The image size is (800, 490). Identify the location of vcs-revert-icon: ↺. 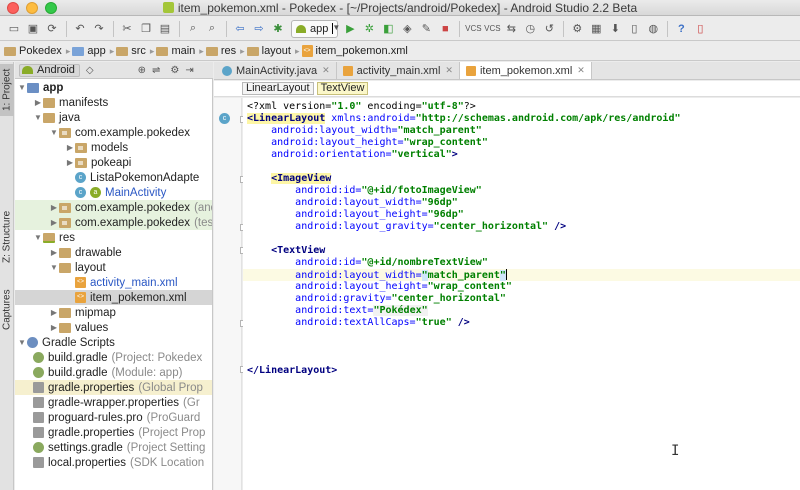
(549, 29).